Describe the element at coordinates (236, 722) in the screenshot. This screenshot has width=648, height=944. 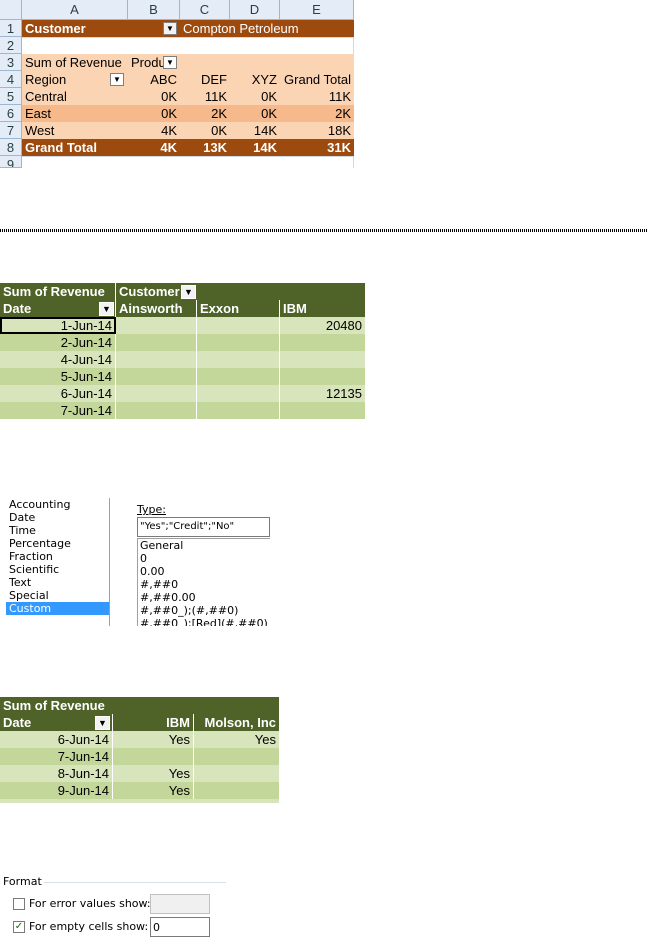
I see `column-header-cell: Molson, Inc` at that location.